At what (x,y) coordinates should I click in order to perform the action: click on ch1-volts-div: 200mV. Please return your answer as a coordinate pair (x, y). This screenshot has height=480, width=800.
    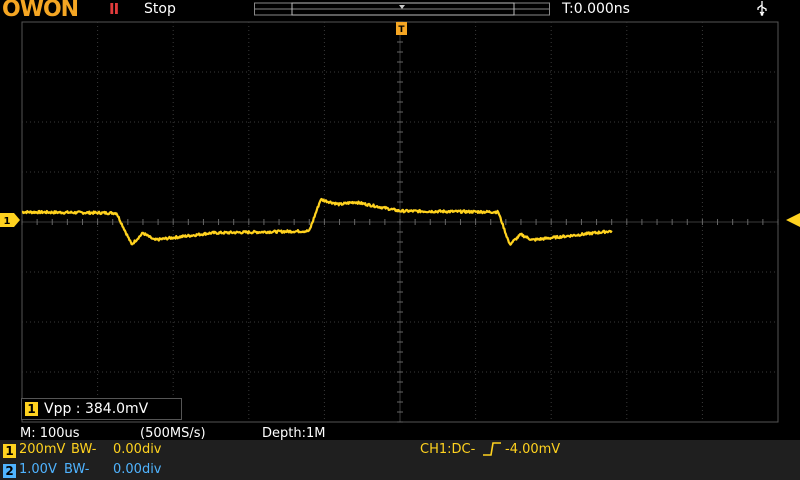
    Looking at the image, I should click on (42, 449).